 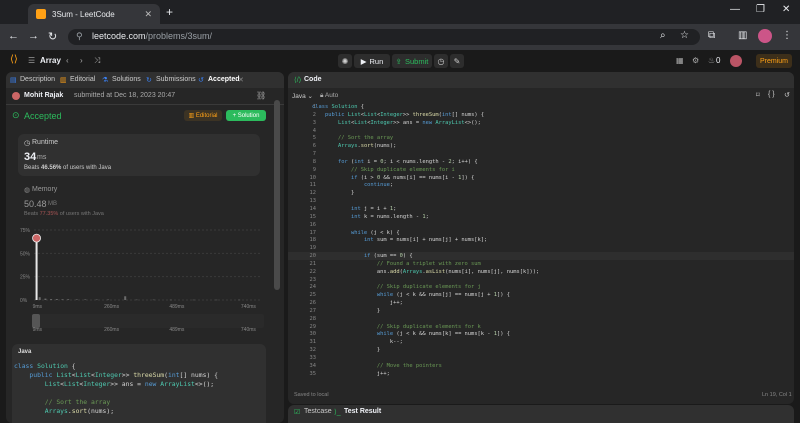 What do you see at coordinates (425, 210) in the screenshot?
I see `code-line: int j = i + 1;` at bounding box center [425, 210].